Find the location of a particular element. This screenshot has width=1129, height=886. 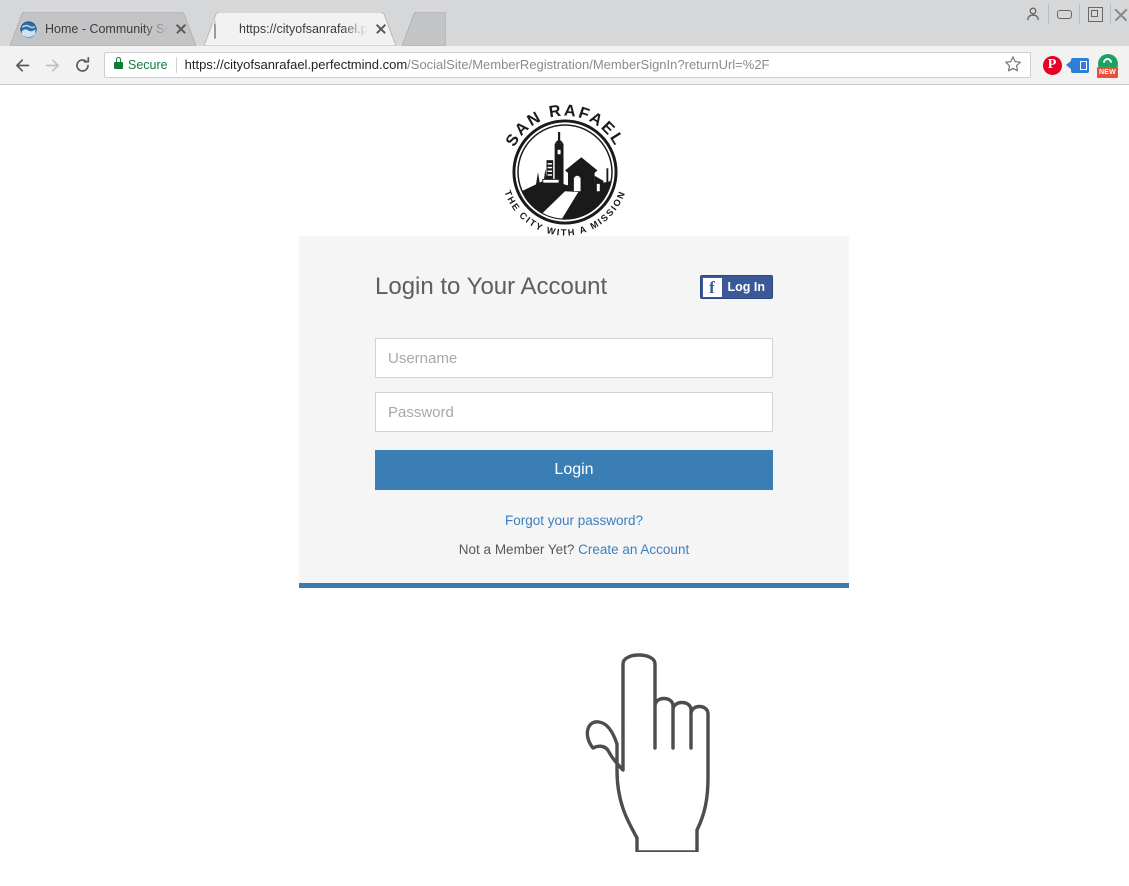

star-icon is located at coordinates (1014, 65).